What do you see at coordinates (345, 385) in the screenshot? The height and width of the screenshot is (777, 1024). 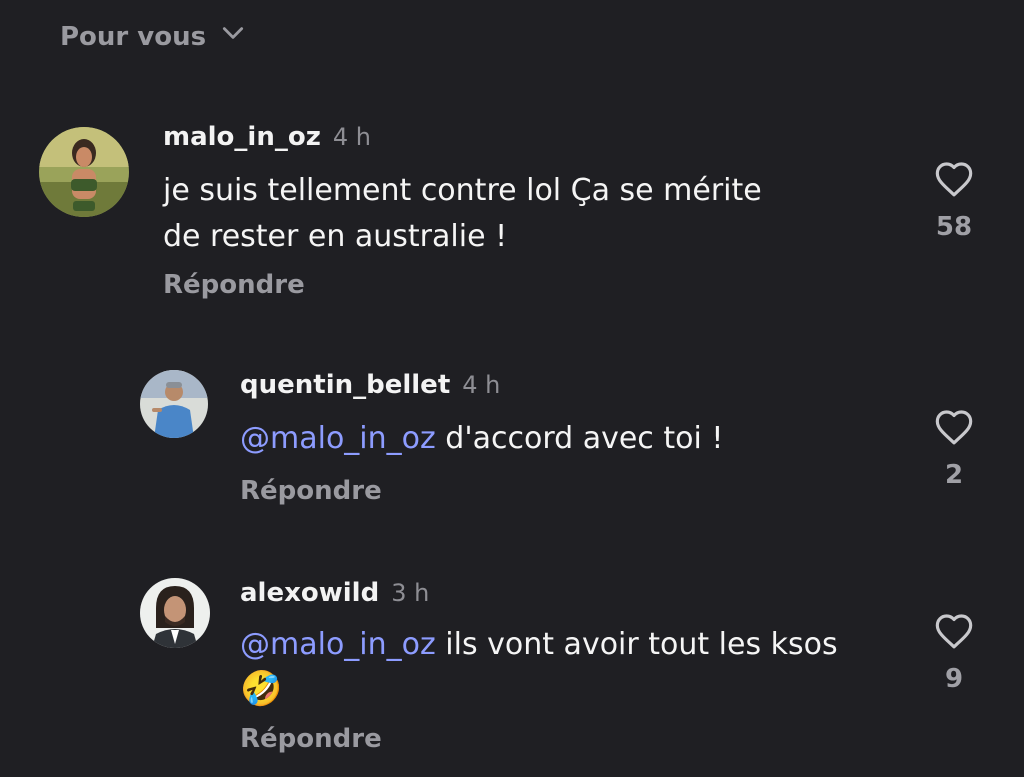 I see `username: quentin_bellet` at bounding box center [345, 385].